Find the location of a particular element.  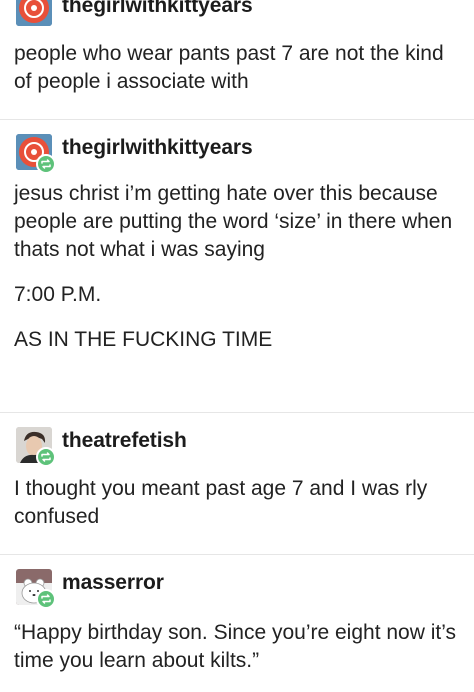

post-paragraph: 7:00 P.M. is located at coordinates (58, 294).